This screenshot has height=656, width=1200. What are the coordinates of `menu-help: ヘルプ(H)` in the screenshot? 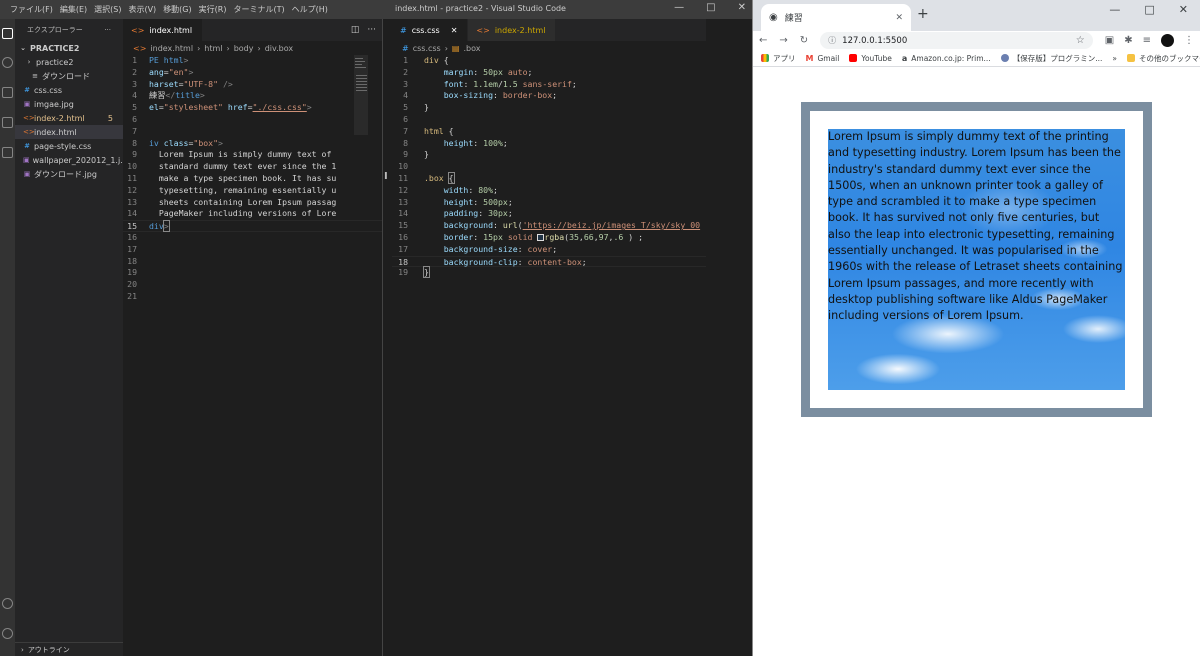 It's located at (310, 9).